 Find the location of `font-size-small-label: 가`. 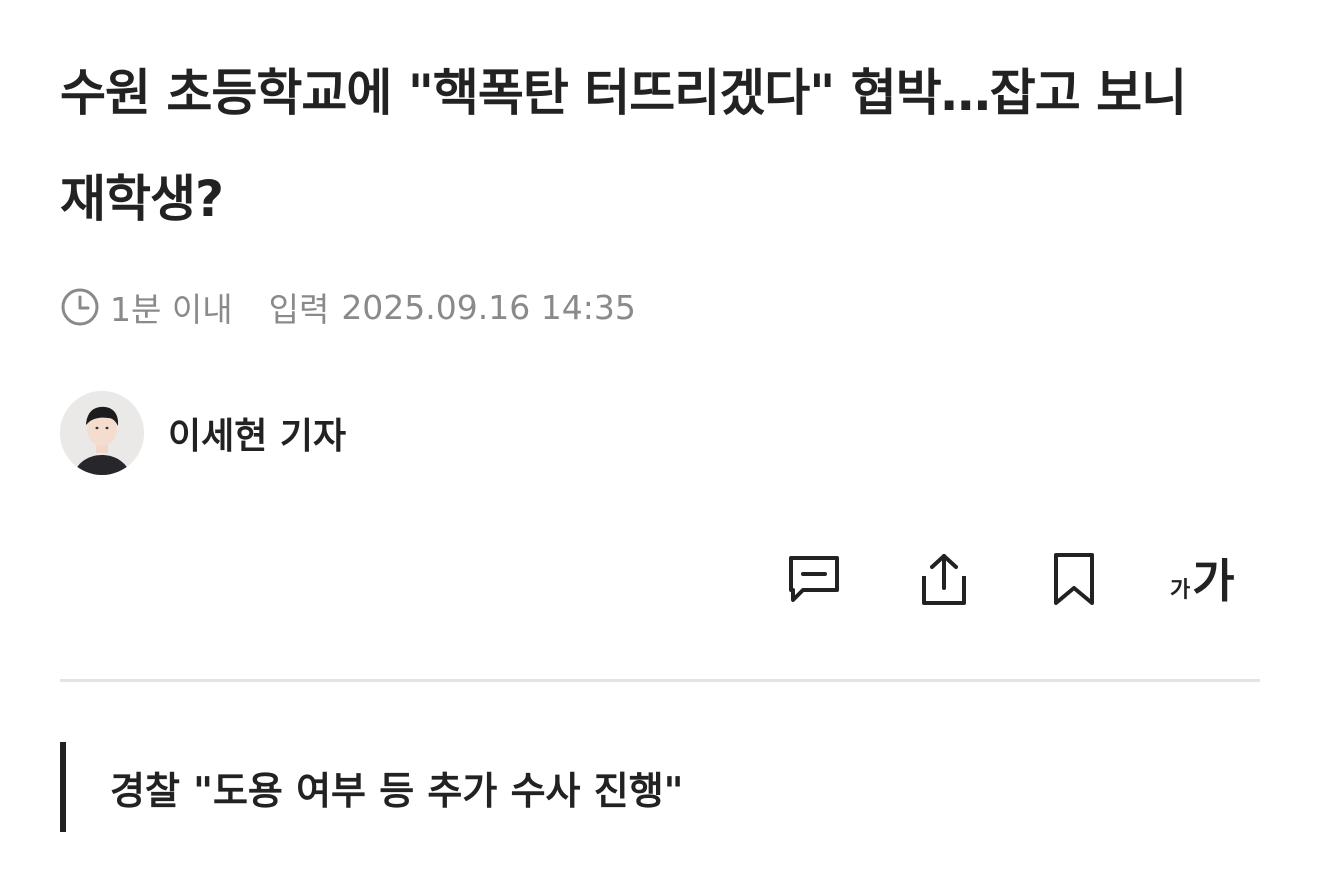

font-size-small-label: 가 is located at coordinates (1180, 590).